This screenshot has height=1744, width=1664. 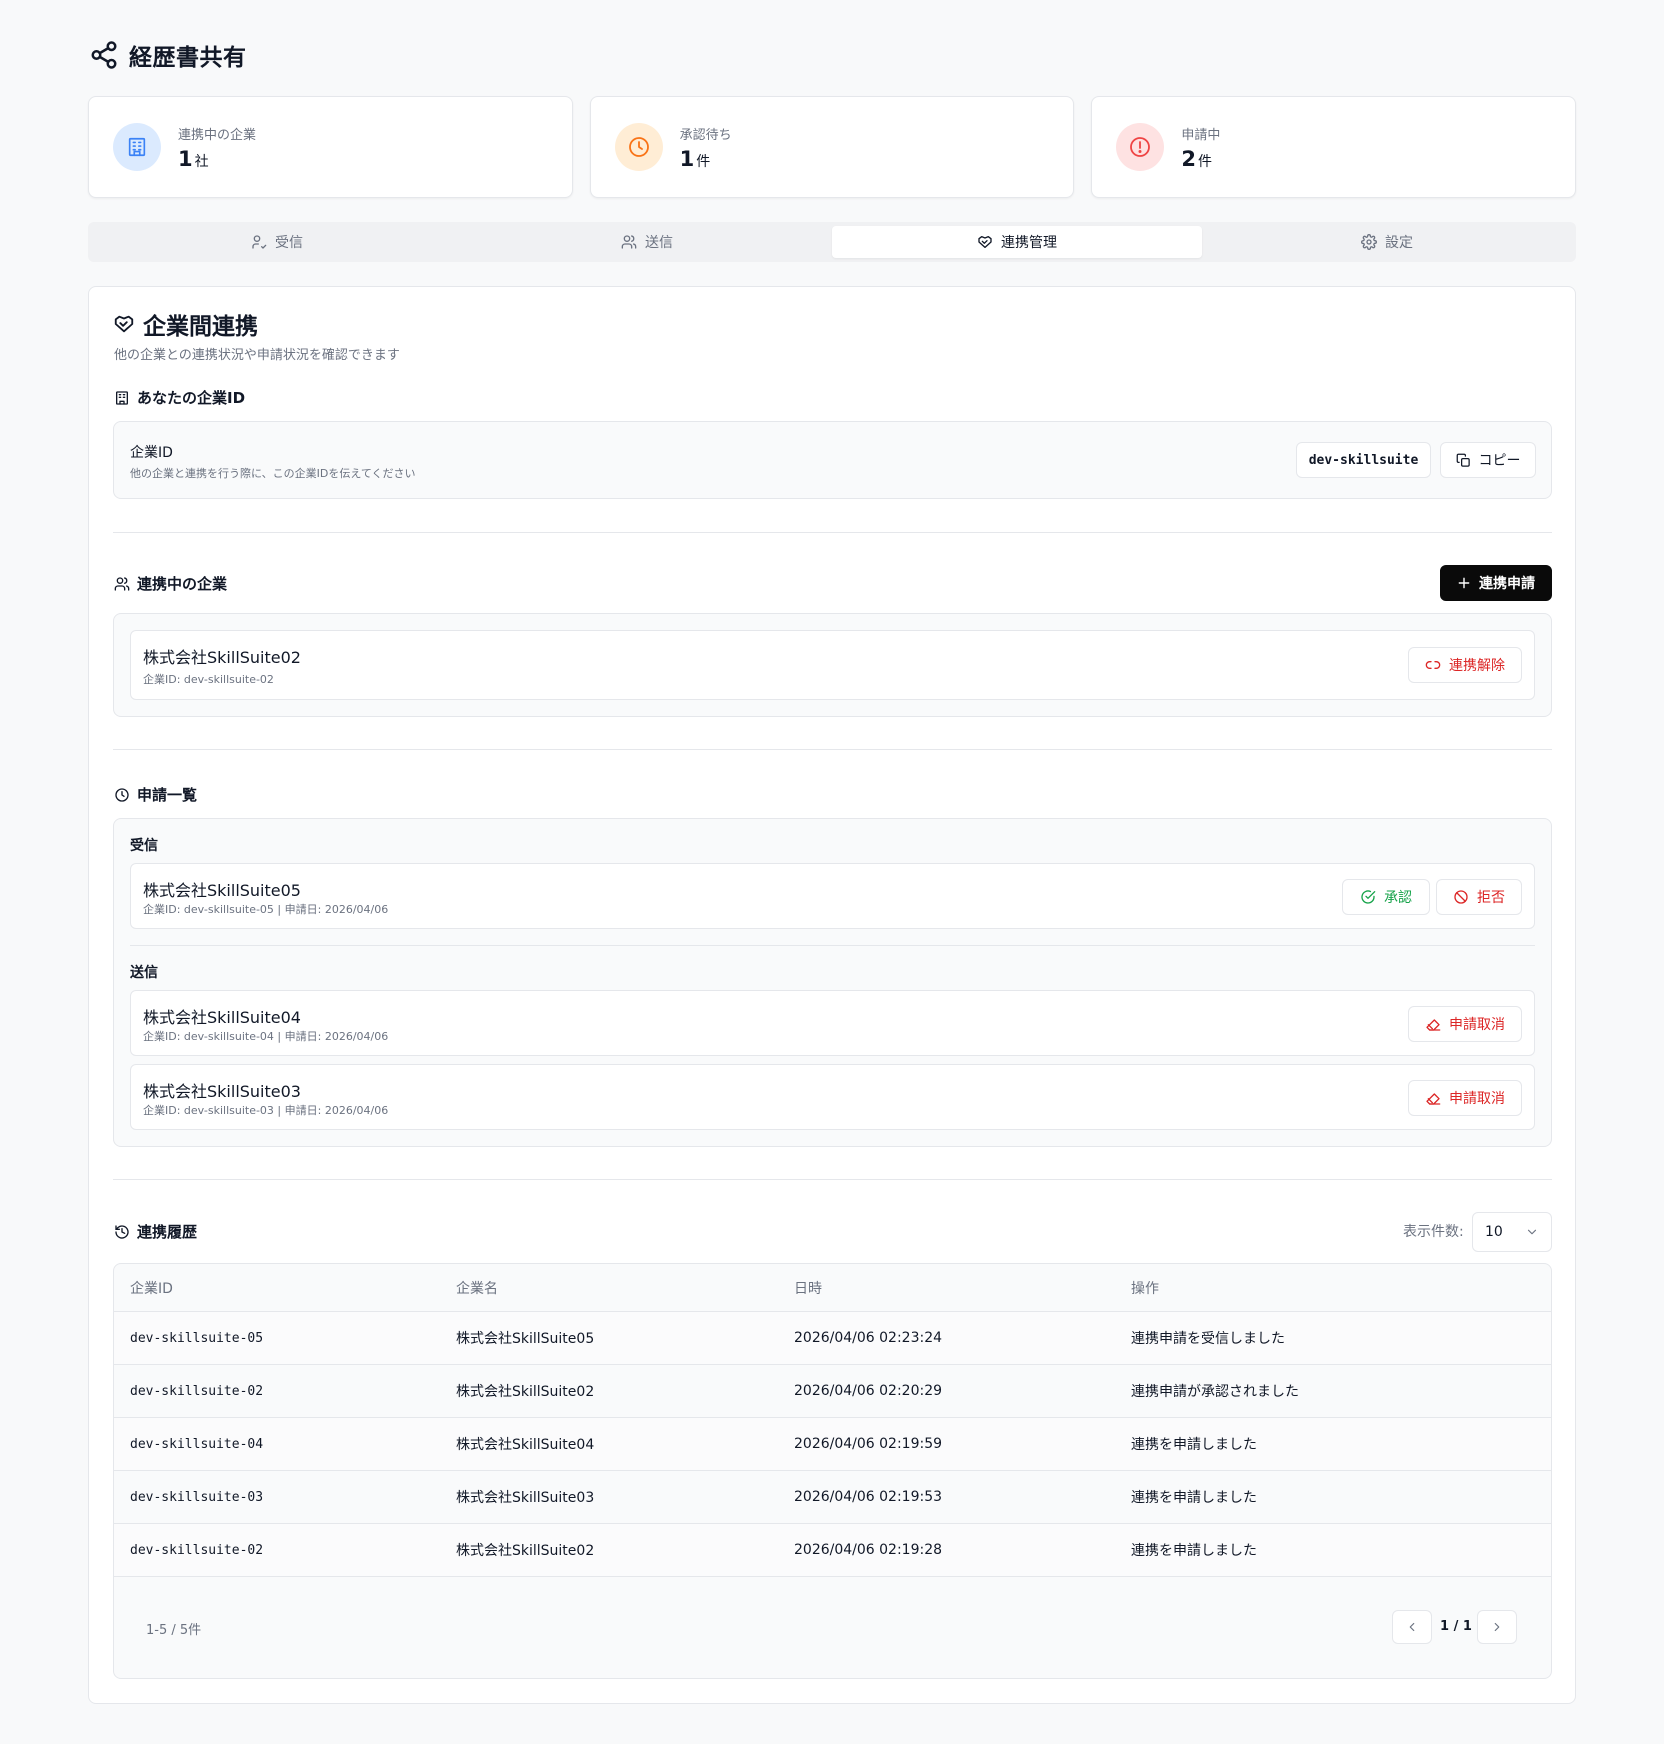 I want to click on table-header: 企業ID 企業名 日時 操作, so click(x=832, y=1288).